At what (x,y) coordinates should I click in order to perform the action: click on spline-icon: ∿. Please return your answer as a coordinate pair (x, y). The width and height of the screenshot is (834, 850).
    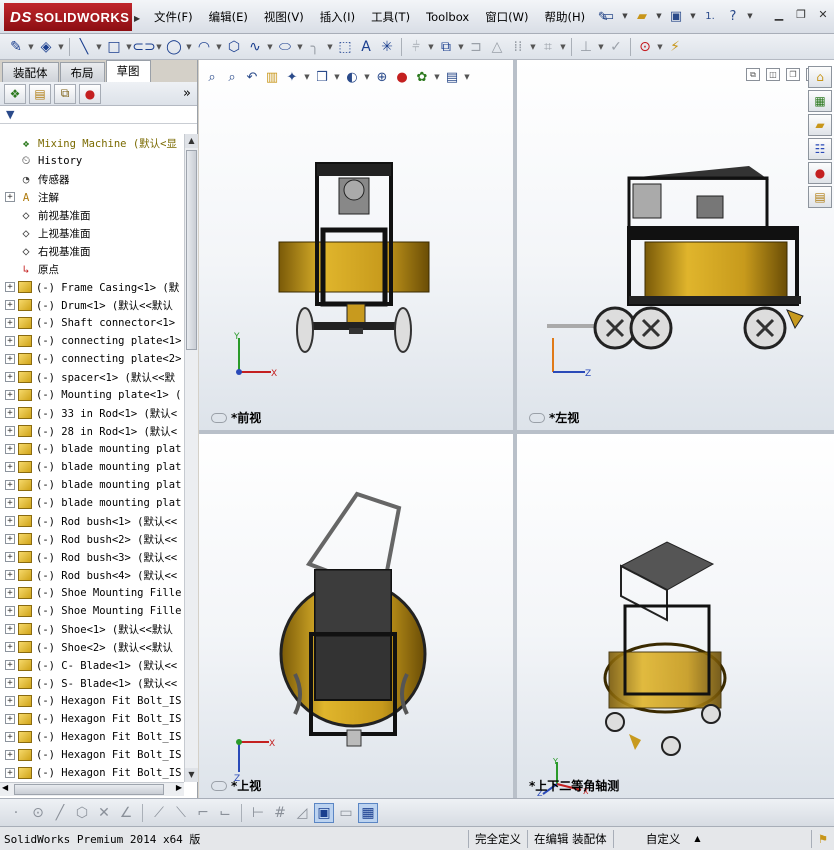
    Looking at the image, I should click on (255, 47).